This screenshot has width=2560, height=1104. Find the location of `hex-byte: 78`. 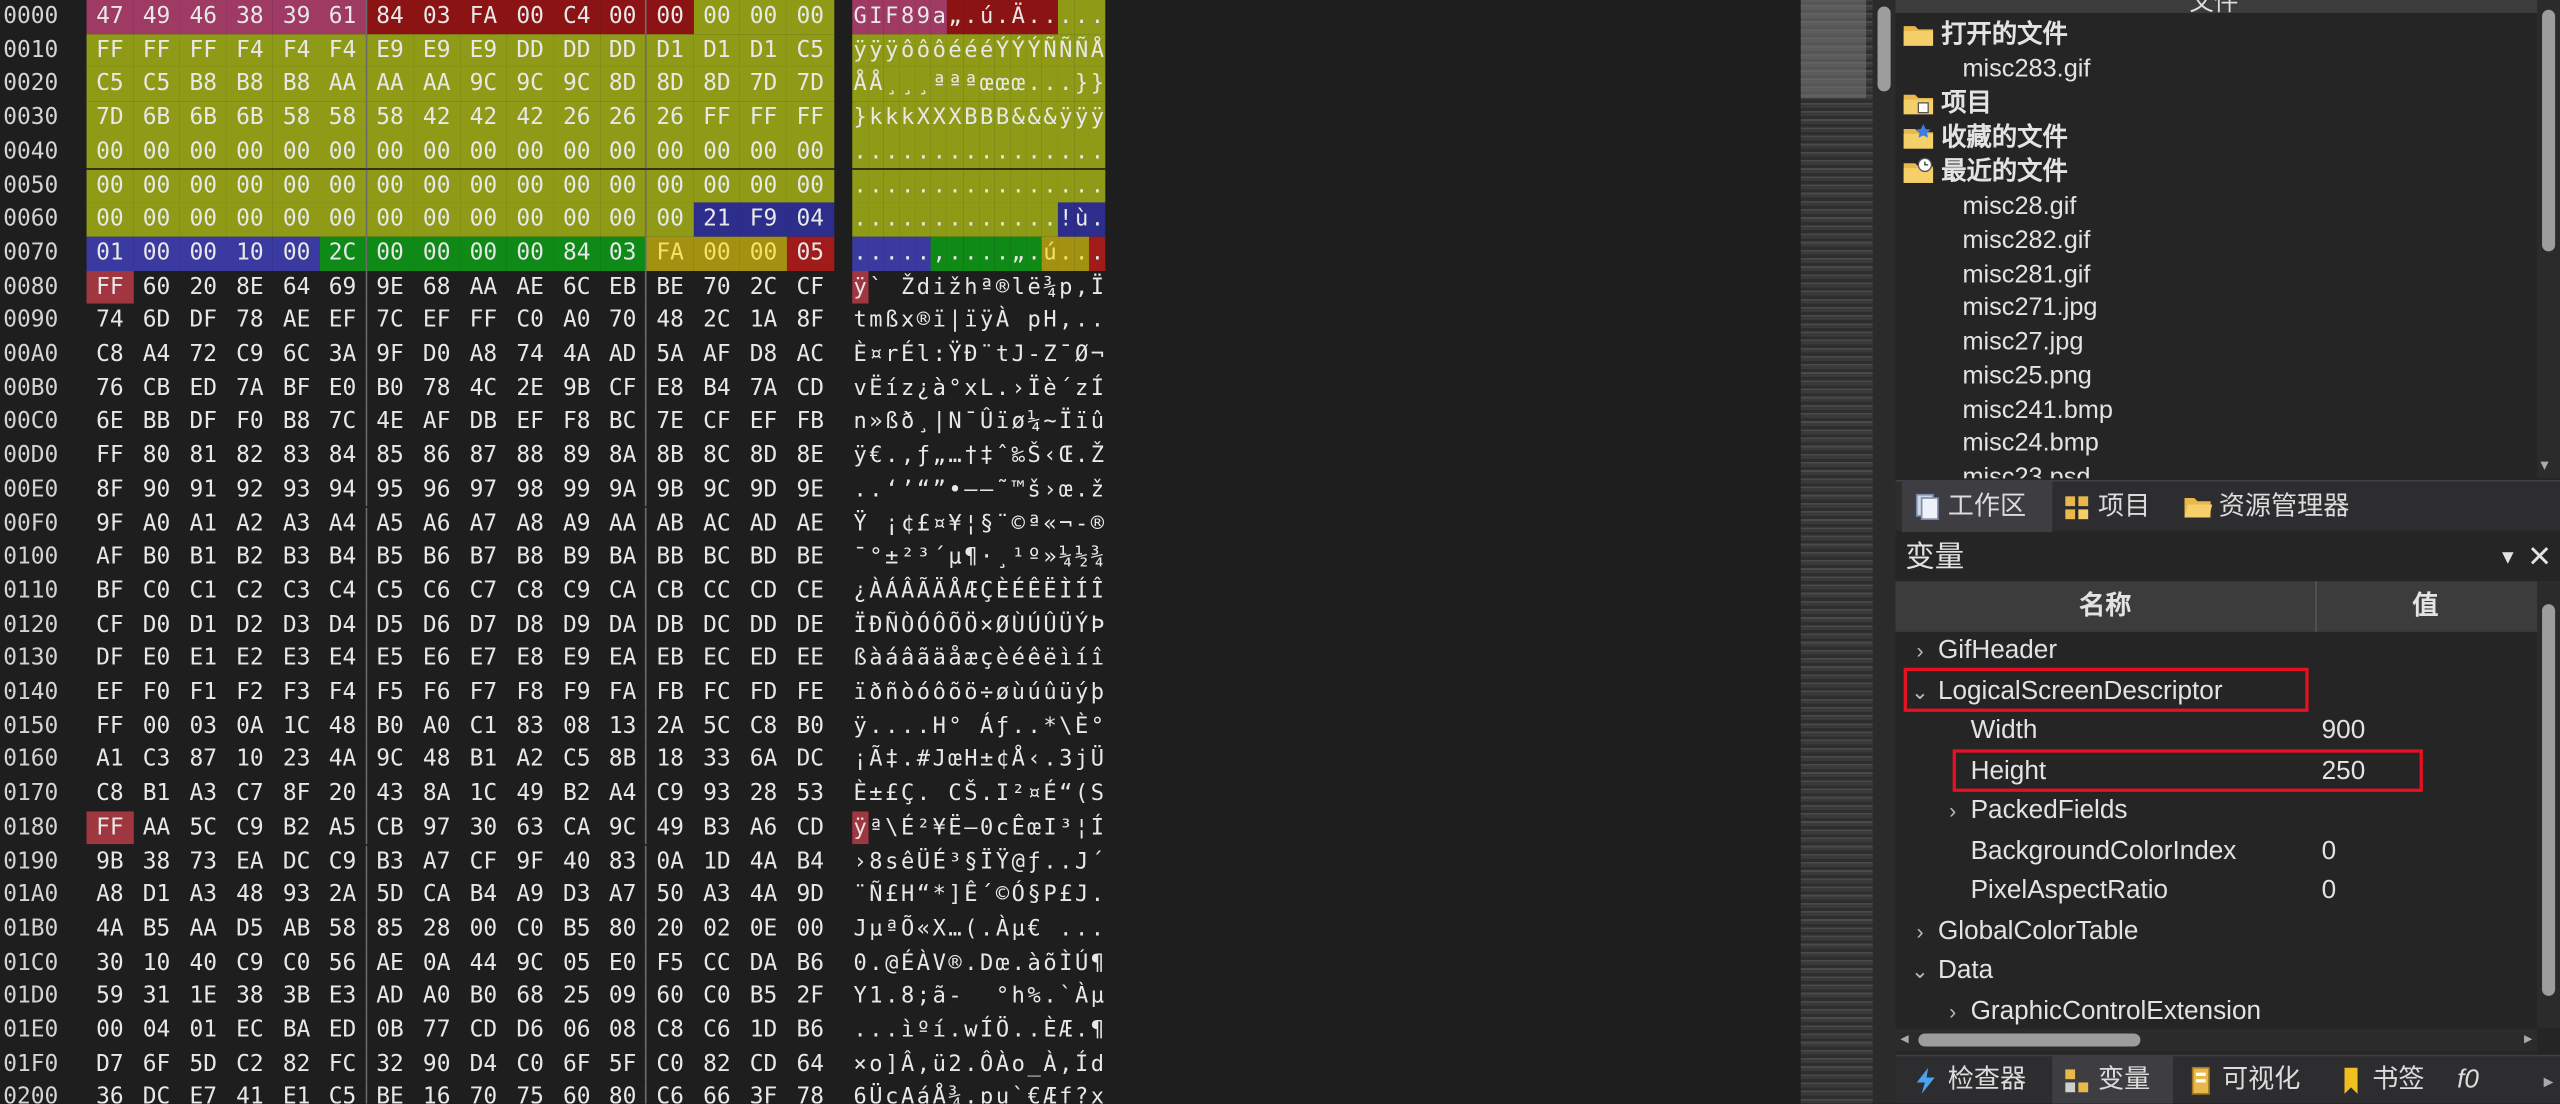

hex-byte: 78 is located at coordinates (810, 1092).